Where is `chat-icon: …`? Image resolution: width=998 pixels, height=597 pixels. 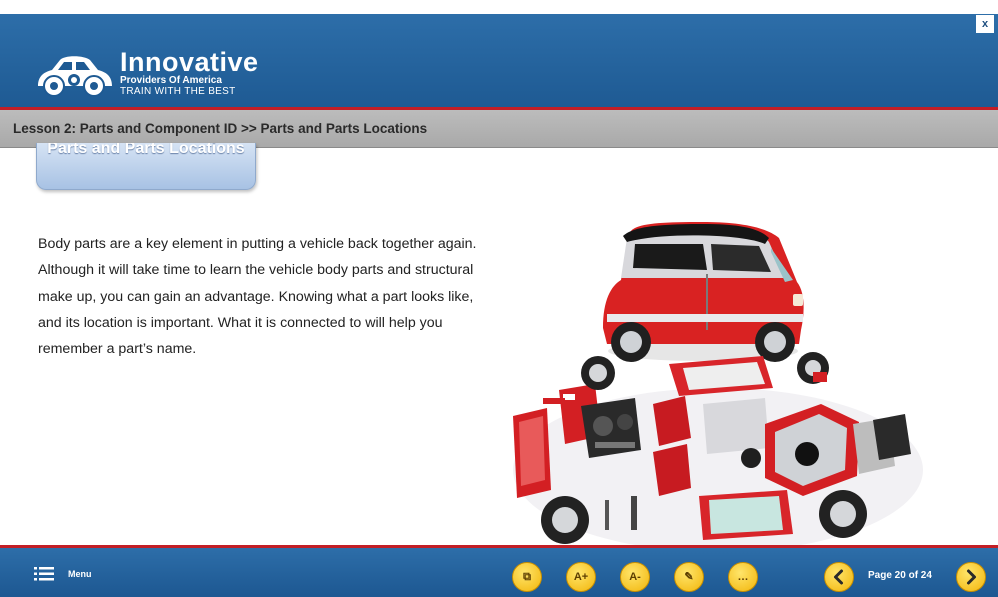
chat-icon: … is located at coordinates (743, 577).